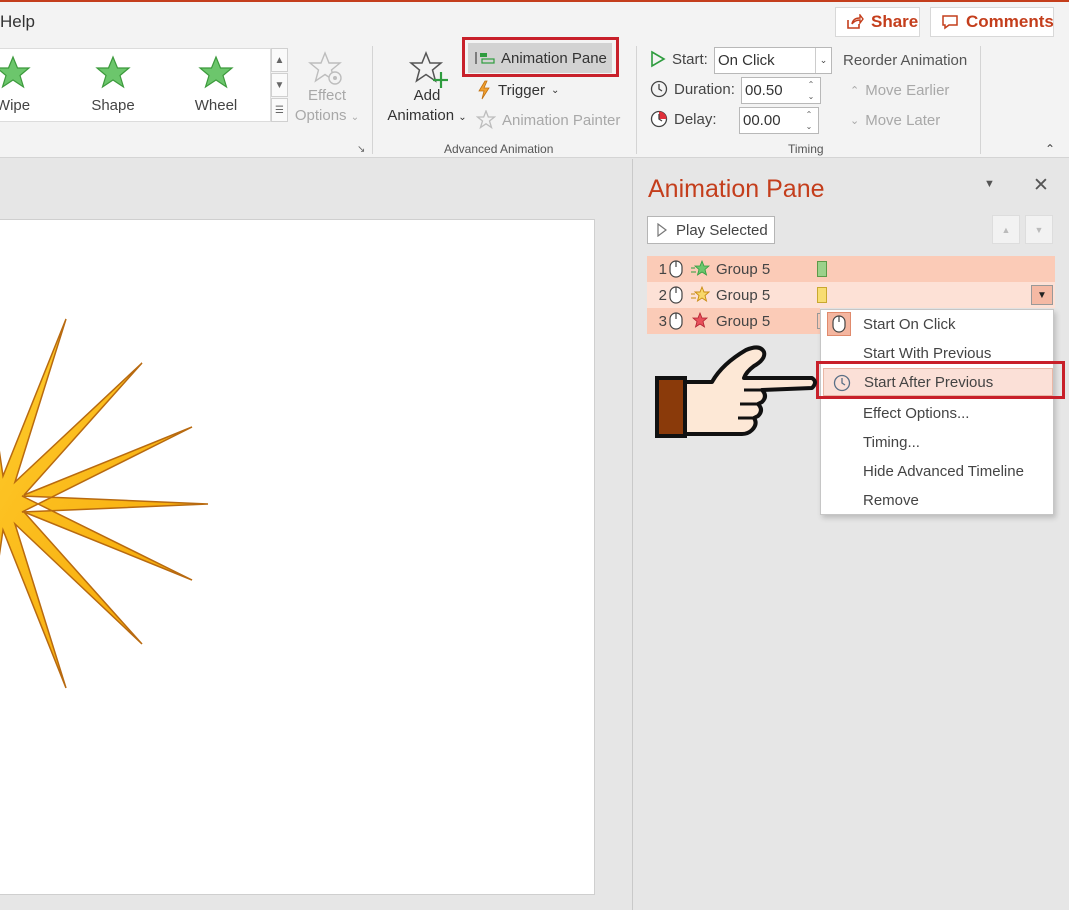 The height and width of the screenshot is (910, 1069). I want to click on painter-star-icon, so click(486, 120).